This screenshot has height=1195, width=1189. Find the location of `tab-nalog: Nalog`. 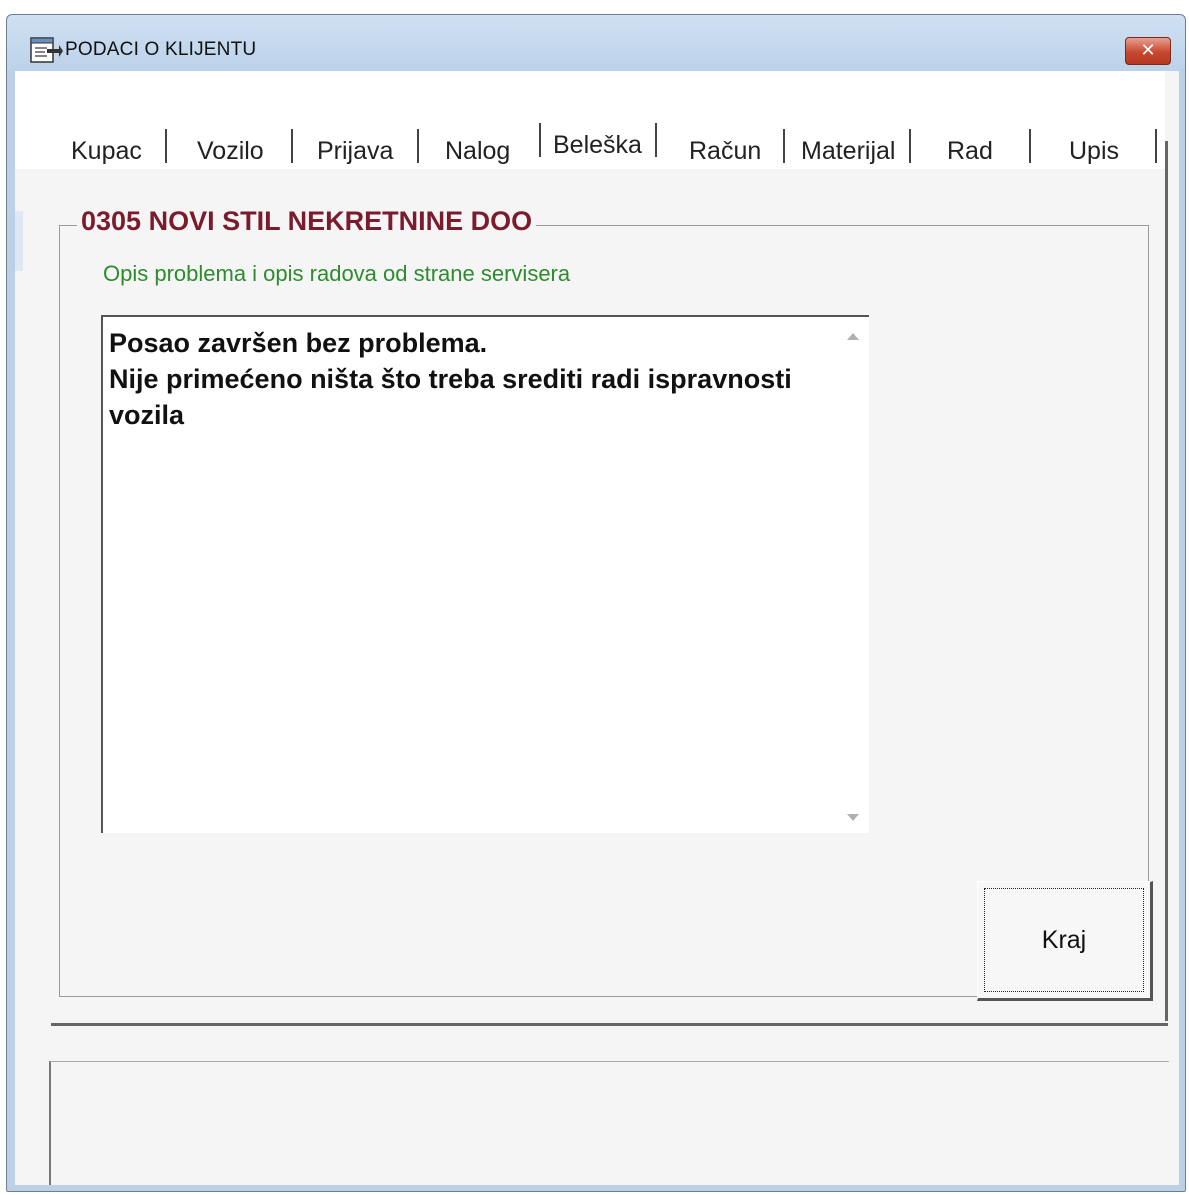

tab-nalog: Nalog is located at coordinates (477, 151).